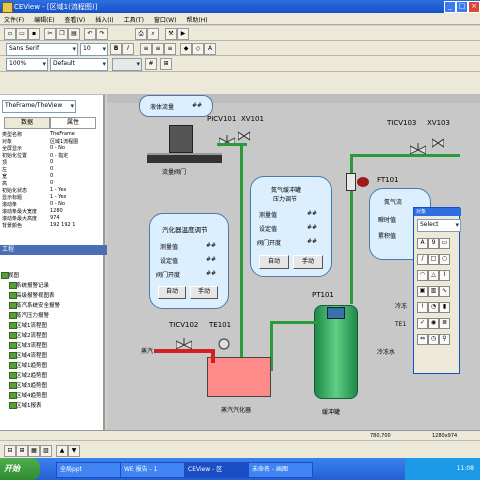 The width and height of the screenshot is (480, 480). I want to click on menu-tools: 工具(T), so click(134, 18).